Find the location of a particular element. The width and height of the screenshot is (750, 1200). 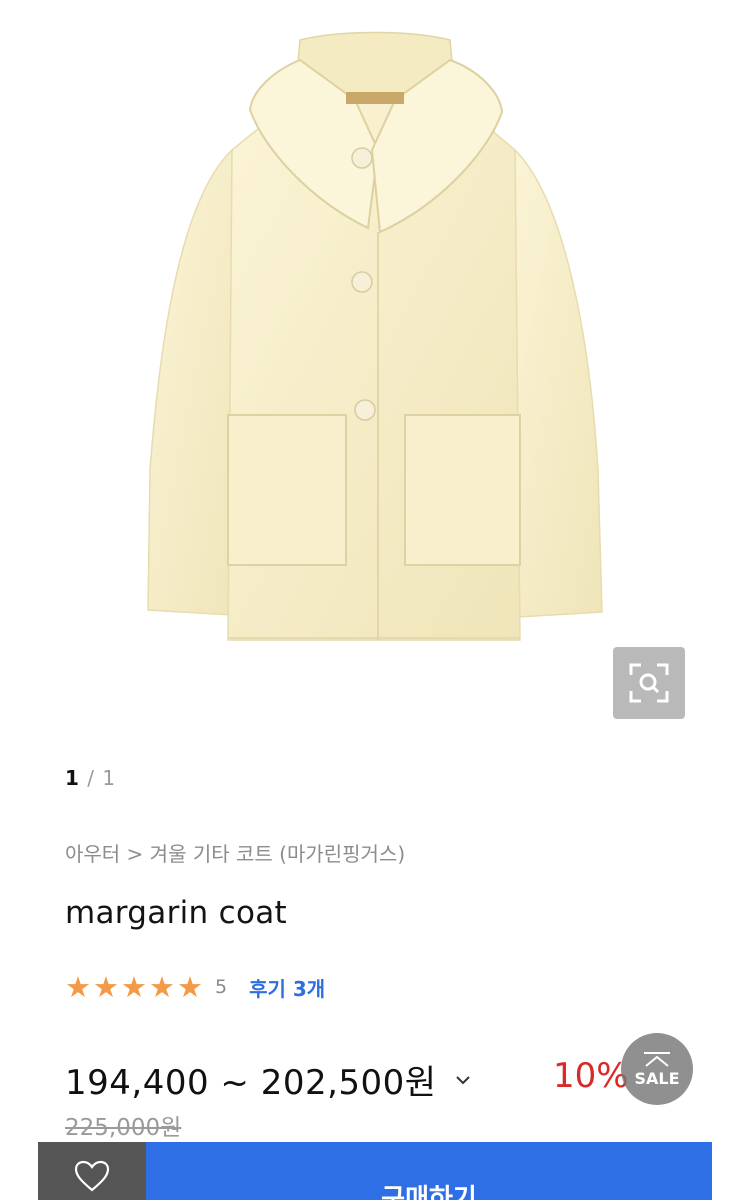

scroll-top-button: SALE is located at coordinates (657, 1069).